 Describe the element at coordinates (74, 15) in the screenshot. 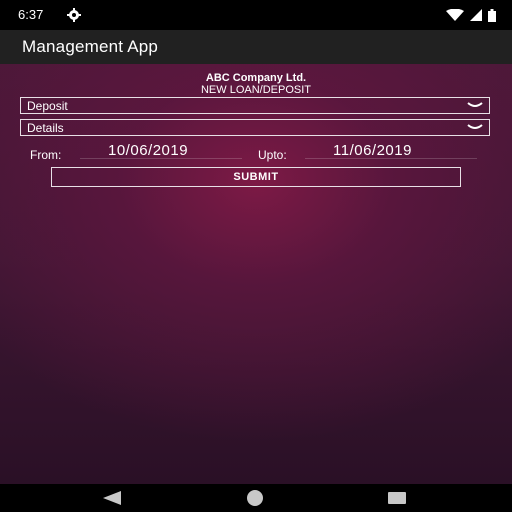

I see `gear-icon` at that location.